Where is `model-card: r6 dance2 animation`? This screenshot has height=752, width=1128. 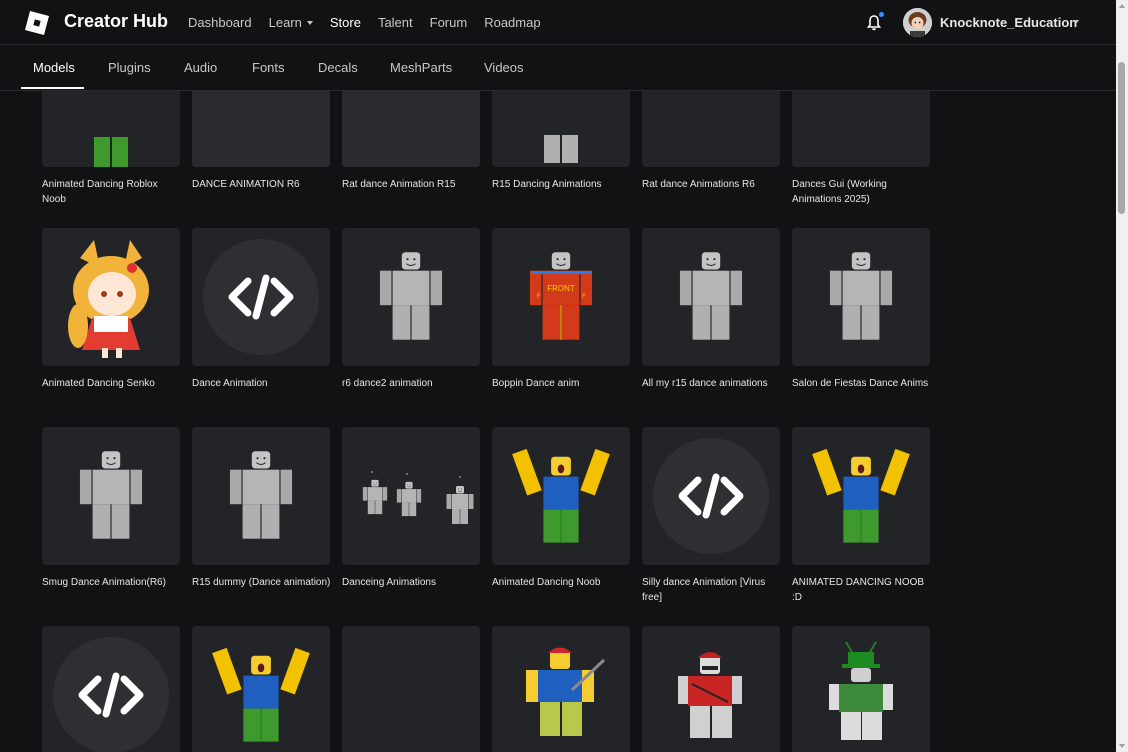 model-card: r6 dance2 animation is located at coordinates (411, 309).